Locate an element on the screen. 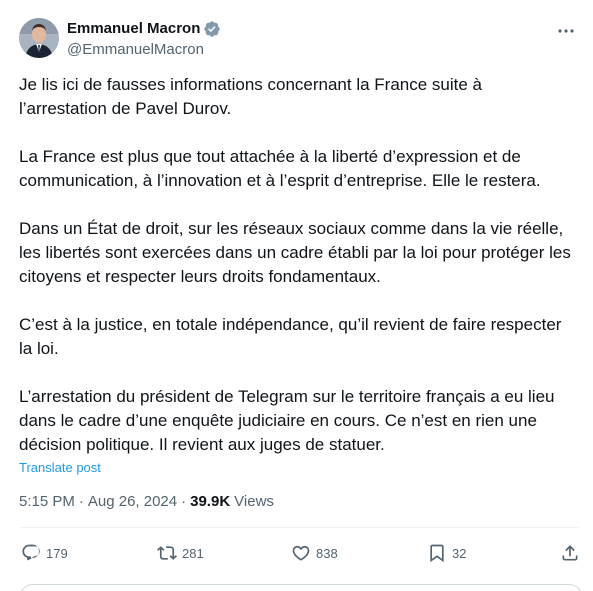 The width and height of the screenshot is (593, 591). post-date: Aug 26, 2024 is located at coordinates (132, 502).